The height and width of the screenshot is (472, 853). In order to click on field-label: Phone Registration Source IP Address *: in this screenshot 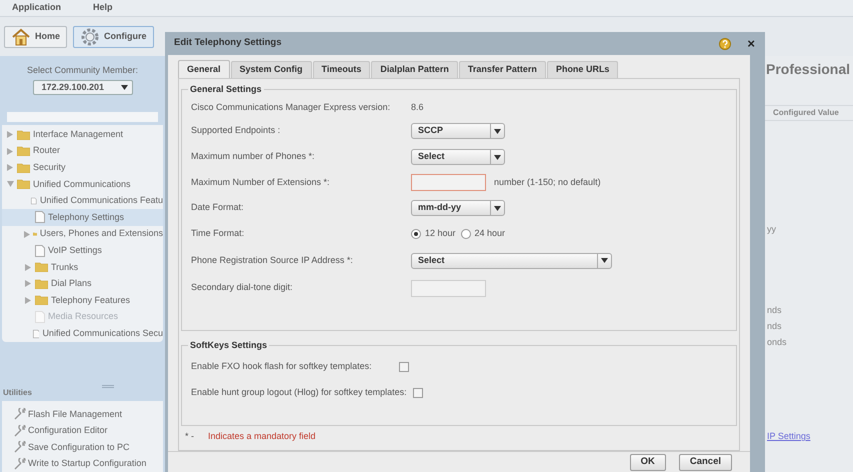, I will do `click(272, 260)`.